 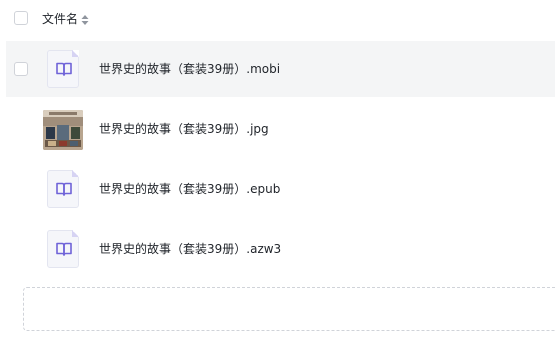 I want to click on file-name: 世界史的故事（套装39册）.azw3, so click(x=190, y=249).